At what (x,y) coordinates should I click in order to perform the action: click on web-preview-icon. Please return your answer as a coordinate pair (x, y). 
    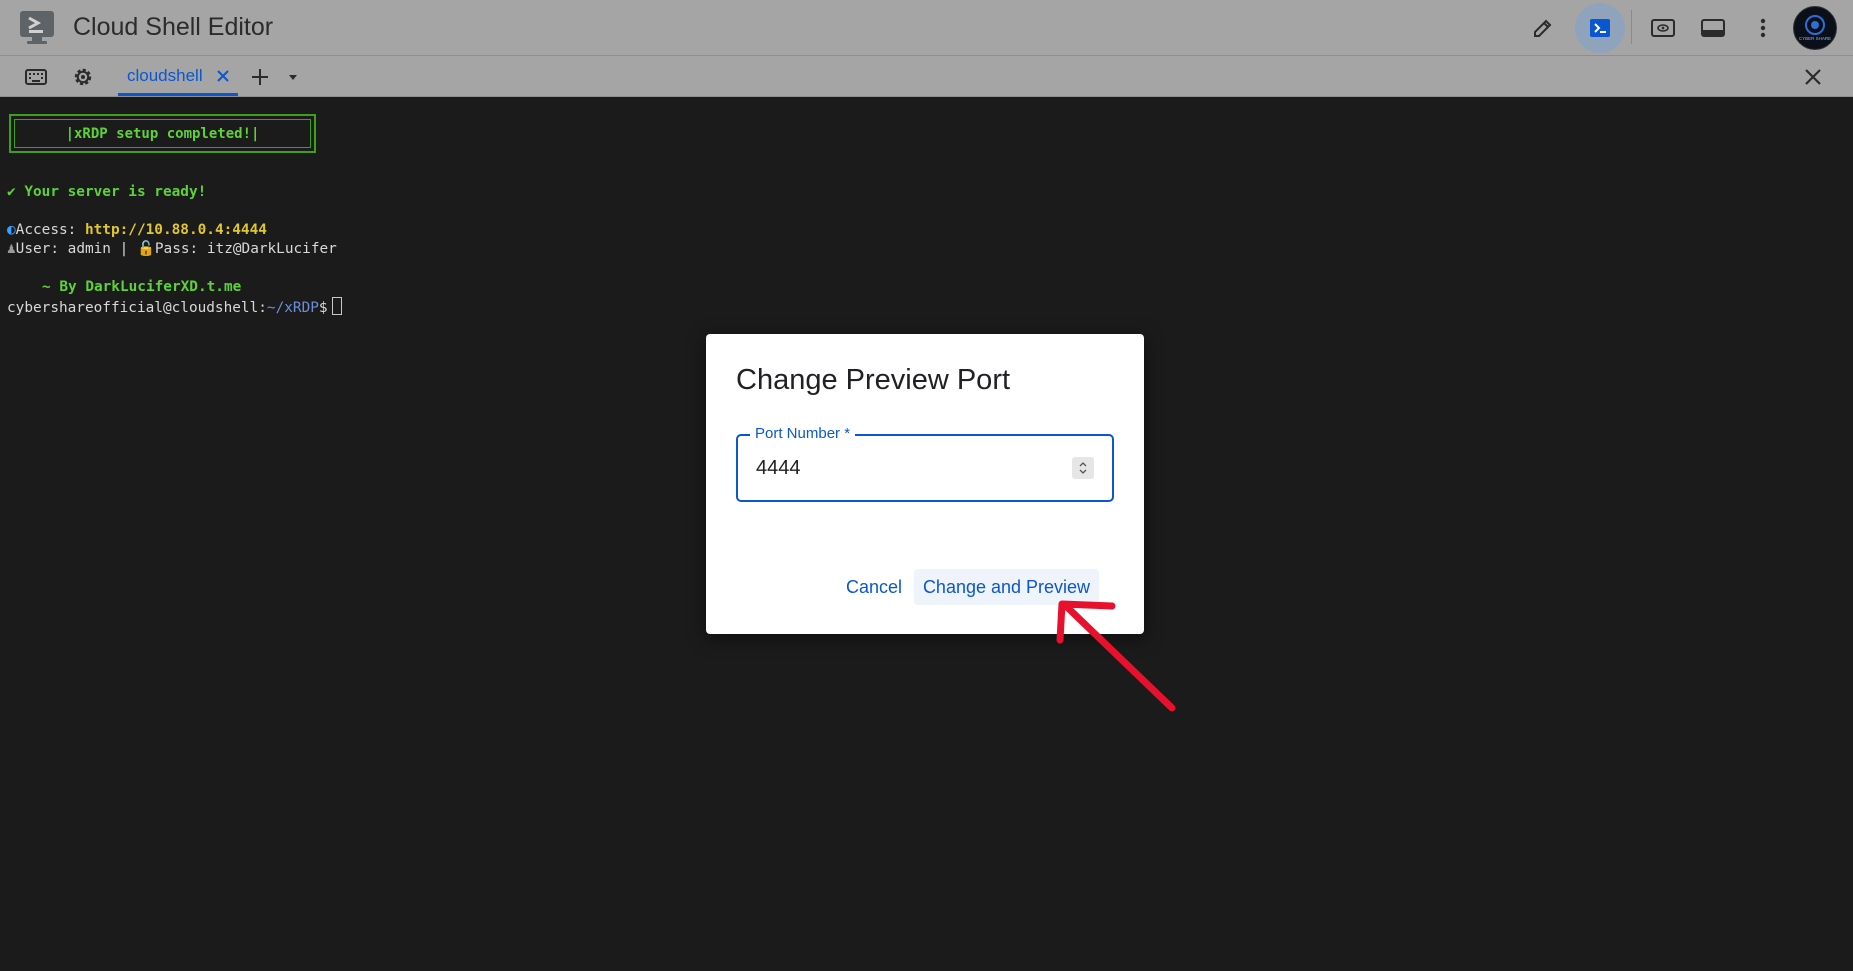
    Looking at the image, I should click on (1663, 28).